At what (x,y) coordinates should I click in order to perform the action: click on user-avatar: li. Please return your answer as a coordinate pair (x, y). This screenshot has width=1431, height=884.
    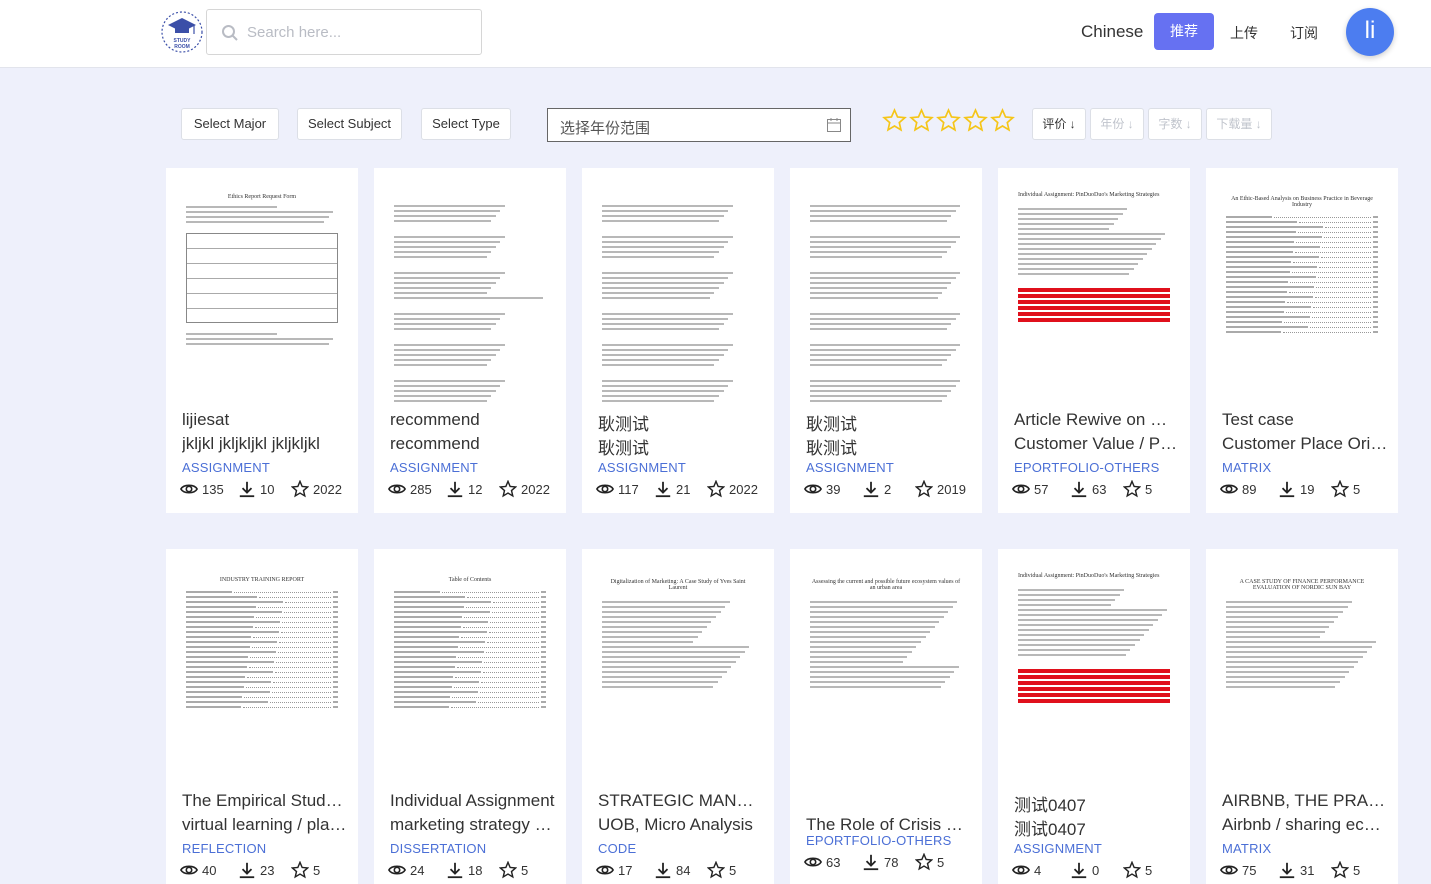
    Looking at the image, I should click on (1370, 32).